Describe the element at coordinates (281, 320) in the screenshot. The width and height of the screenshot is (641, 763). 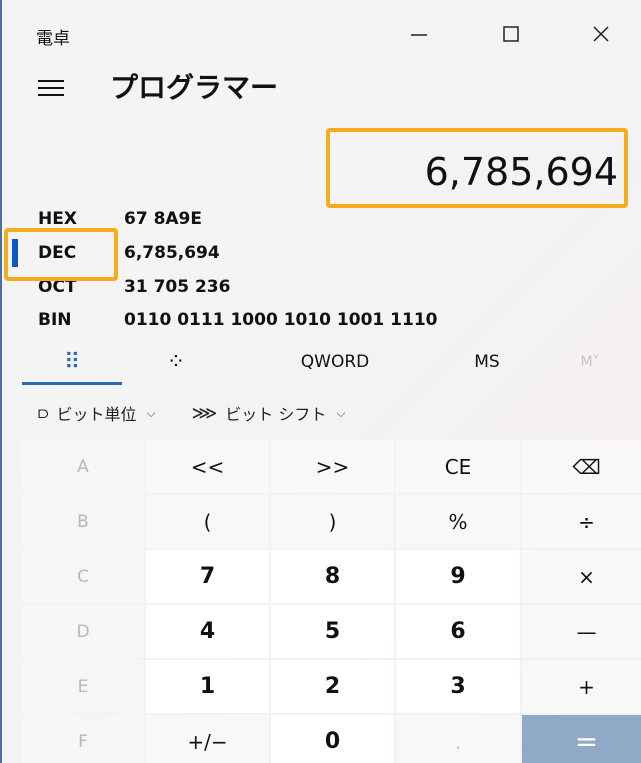
I see `radix-value-bin: 0110 0111 1000 1010 1001 1110` at that location.